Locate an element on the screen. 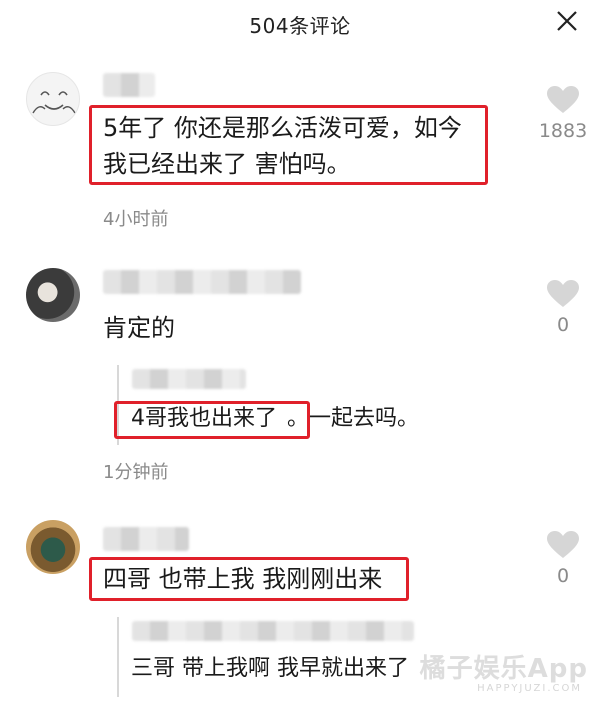  reply-text-emphasis: 4哥我也出来了 is located at coordinates (204, 418).